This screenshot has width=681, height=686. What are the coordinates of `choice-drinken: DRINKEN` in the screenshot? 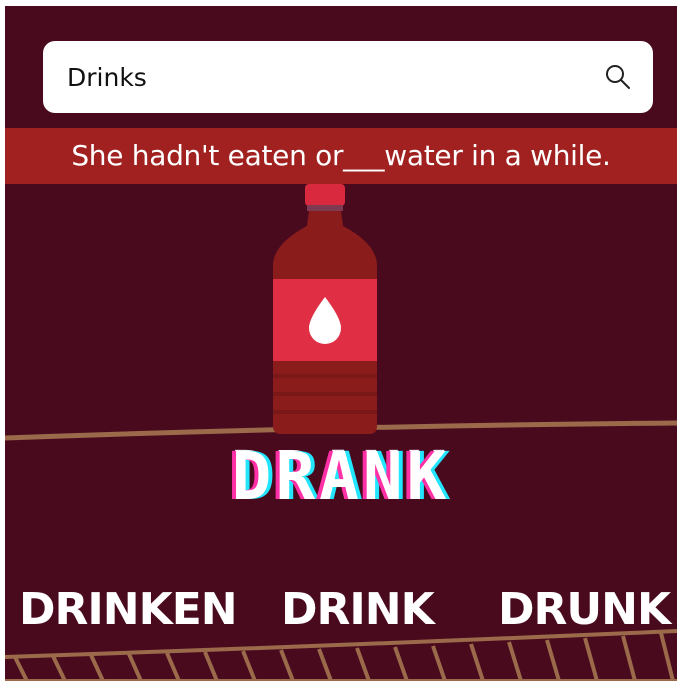 It's located at (128, 609).